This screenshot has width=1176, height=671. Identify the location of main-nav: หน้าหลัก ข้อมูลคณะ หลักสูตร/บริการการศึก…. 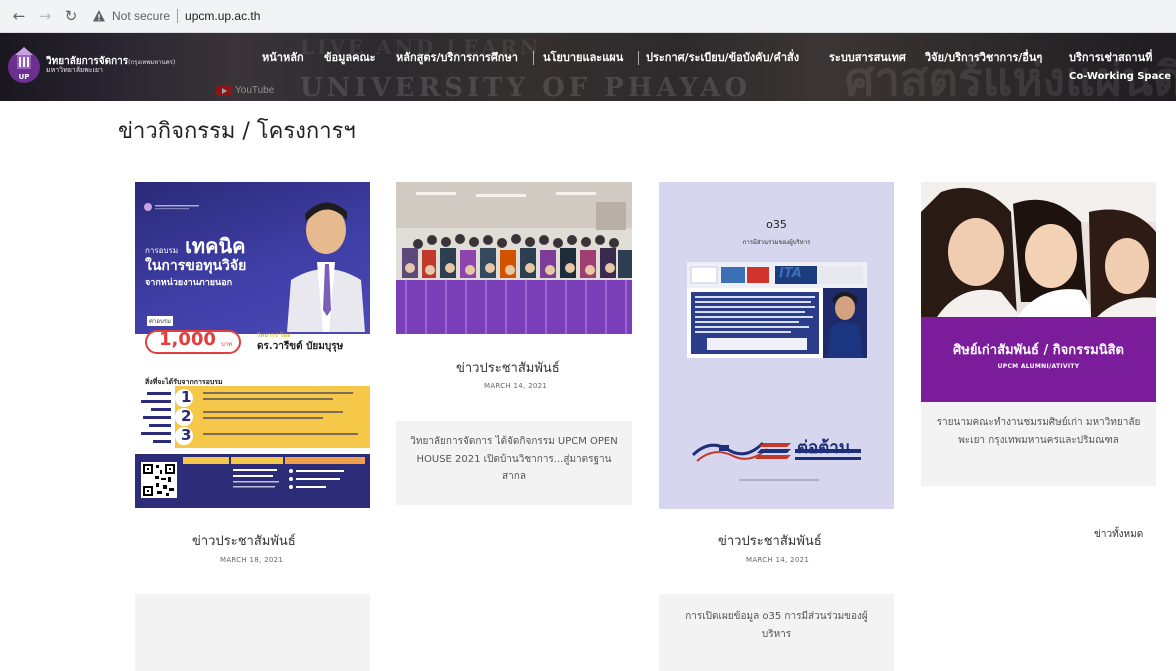
(588, 67).